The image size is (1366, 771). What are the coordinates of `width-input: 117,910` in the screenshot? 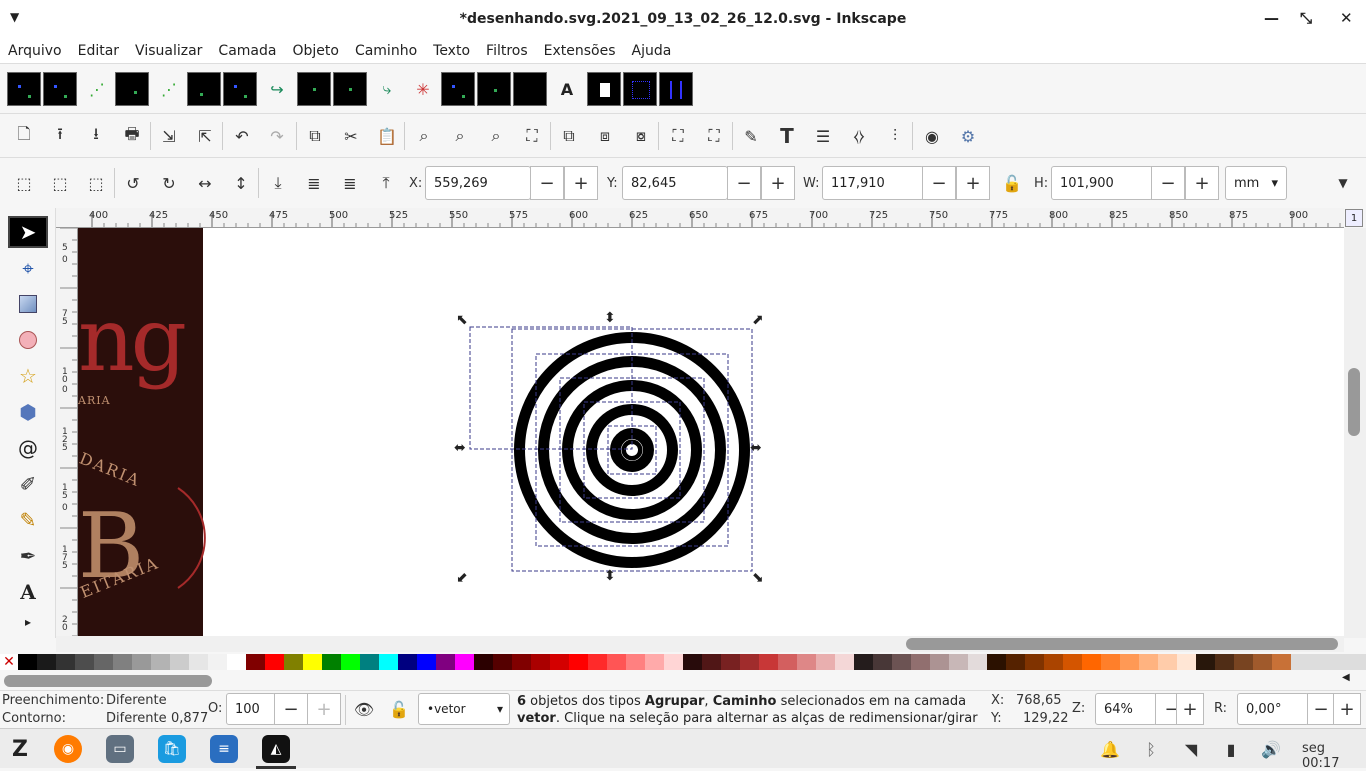 It's located at (873, 183).